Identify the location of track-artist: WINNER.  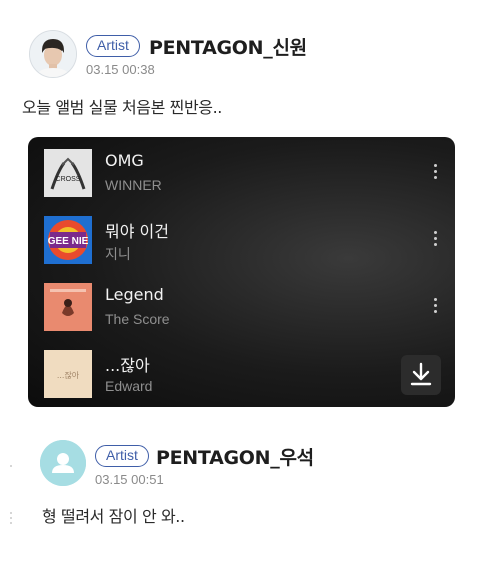
(133, 185).